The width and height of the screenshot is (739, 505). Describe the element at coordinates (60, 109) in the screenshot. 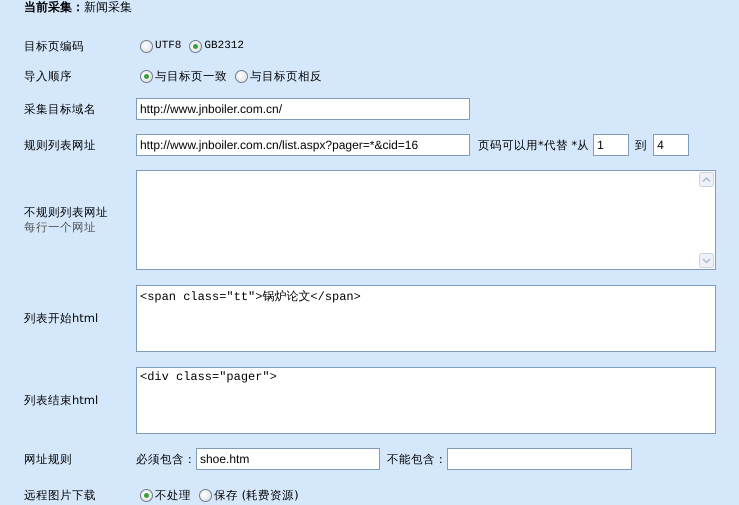

I see `field-label: 采集目标域名` at that location.